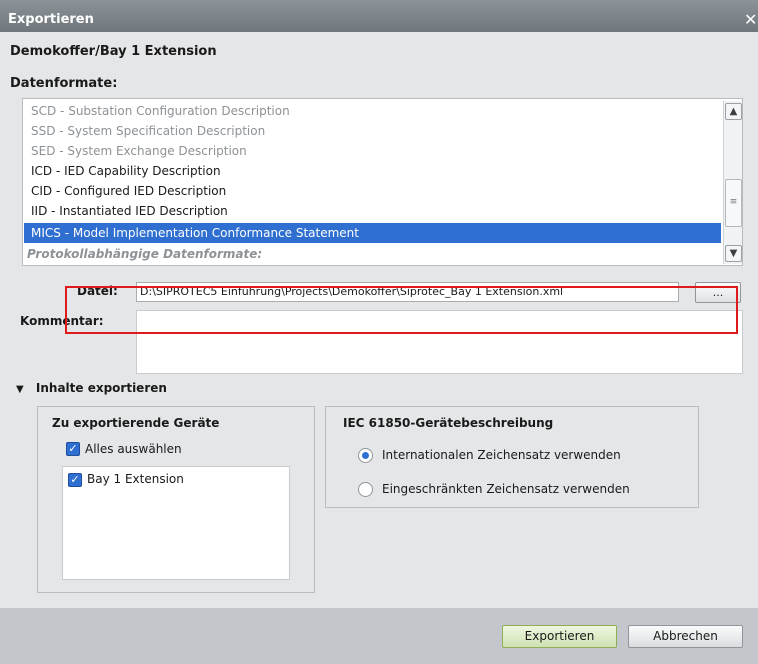 This screenshot has height=664, width=758. I want to click on chevron-down-icon: ▼, so click(733, 253).